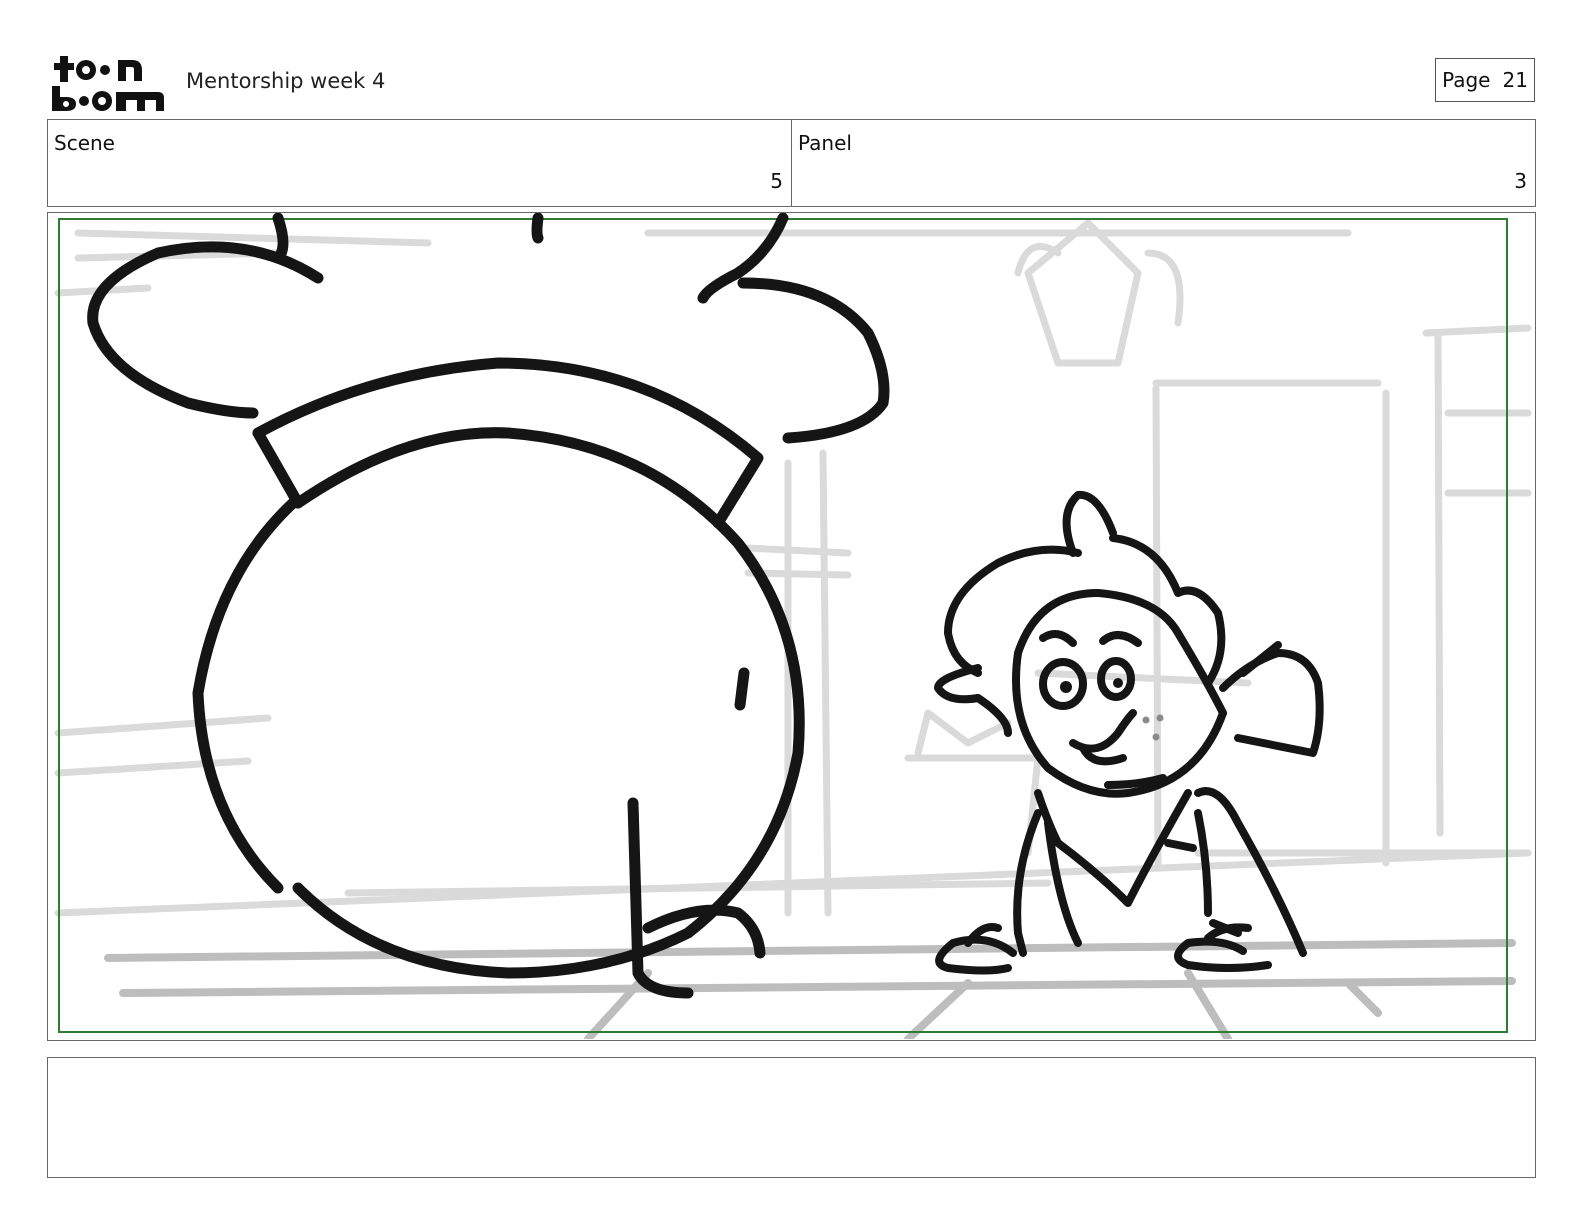 This screenshot has width=1584, height=1224. Describe the element at coordinates (108, 83) in the screenshot. I see `toon-boom-logo` at that location.